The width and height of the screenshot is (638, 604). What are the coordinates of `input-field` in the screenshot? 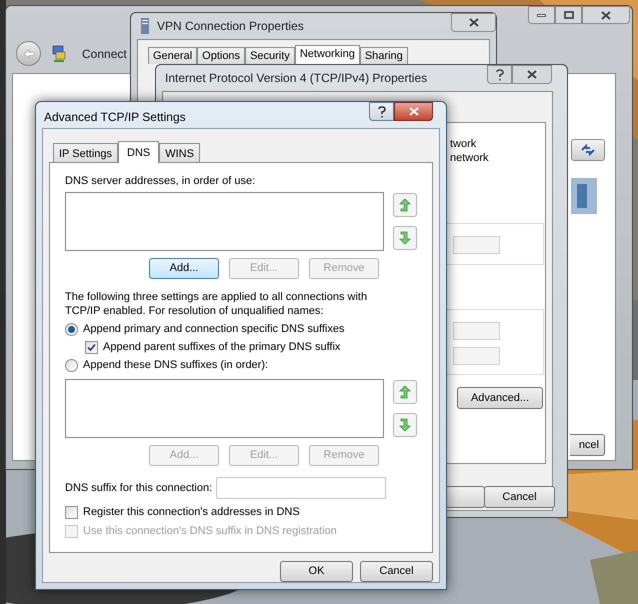 It's located at (301, 488).